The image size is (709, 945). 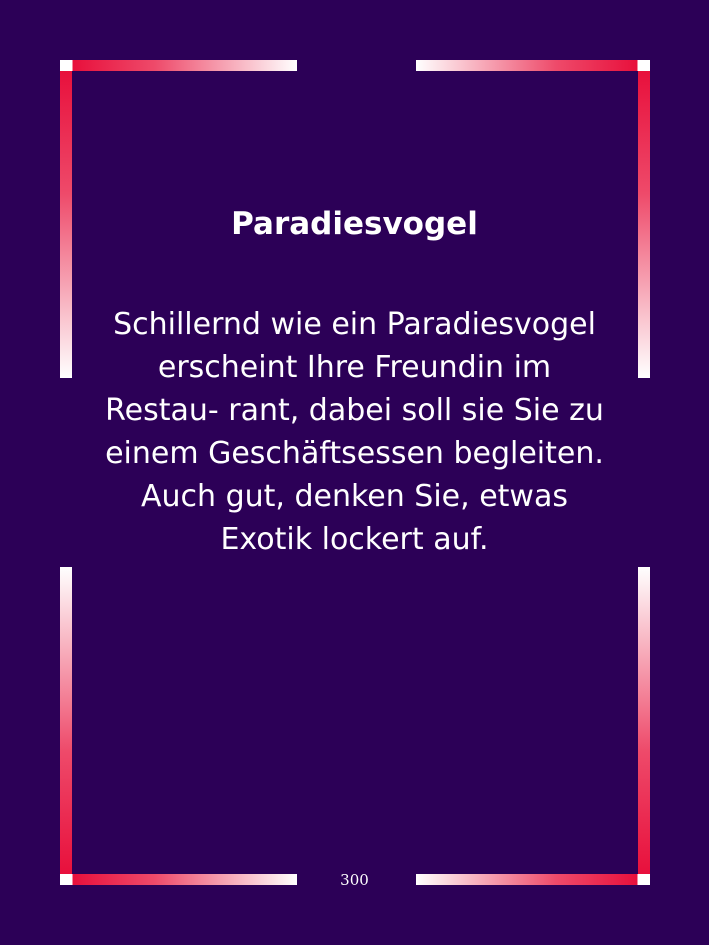 I want to click on frame-bottom-left-vertical, so click(x=66, y=720).